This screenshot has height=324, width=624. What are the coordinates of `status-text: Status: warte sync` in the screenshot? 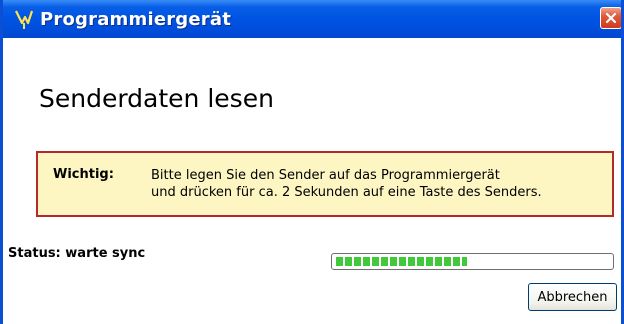 It's located at (77, 253).